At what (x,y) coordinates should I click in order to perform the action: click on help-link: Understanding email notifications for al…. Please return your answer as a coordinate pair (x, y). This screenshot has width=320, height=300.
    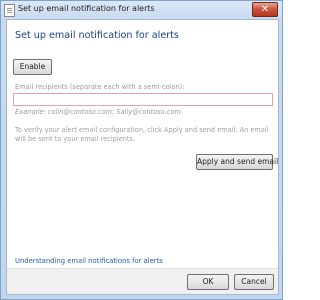
    Looking at the image, I should click on (89, 261).